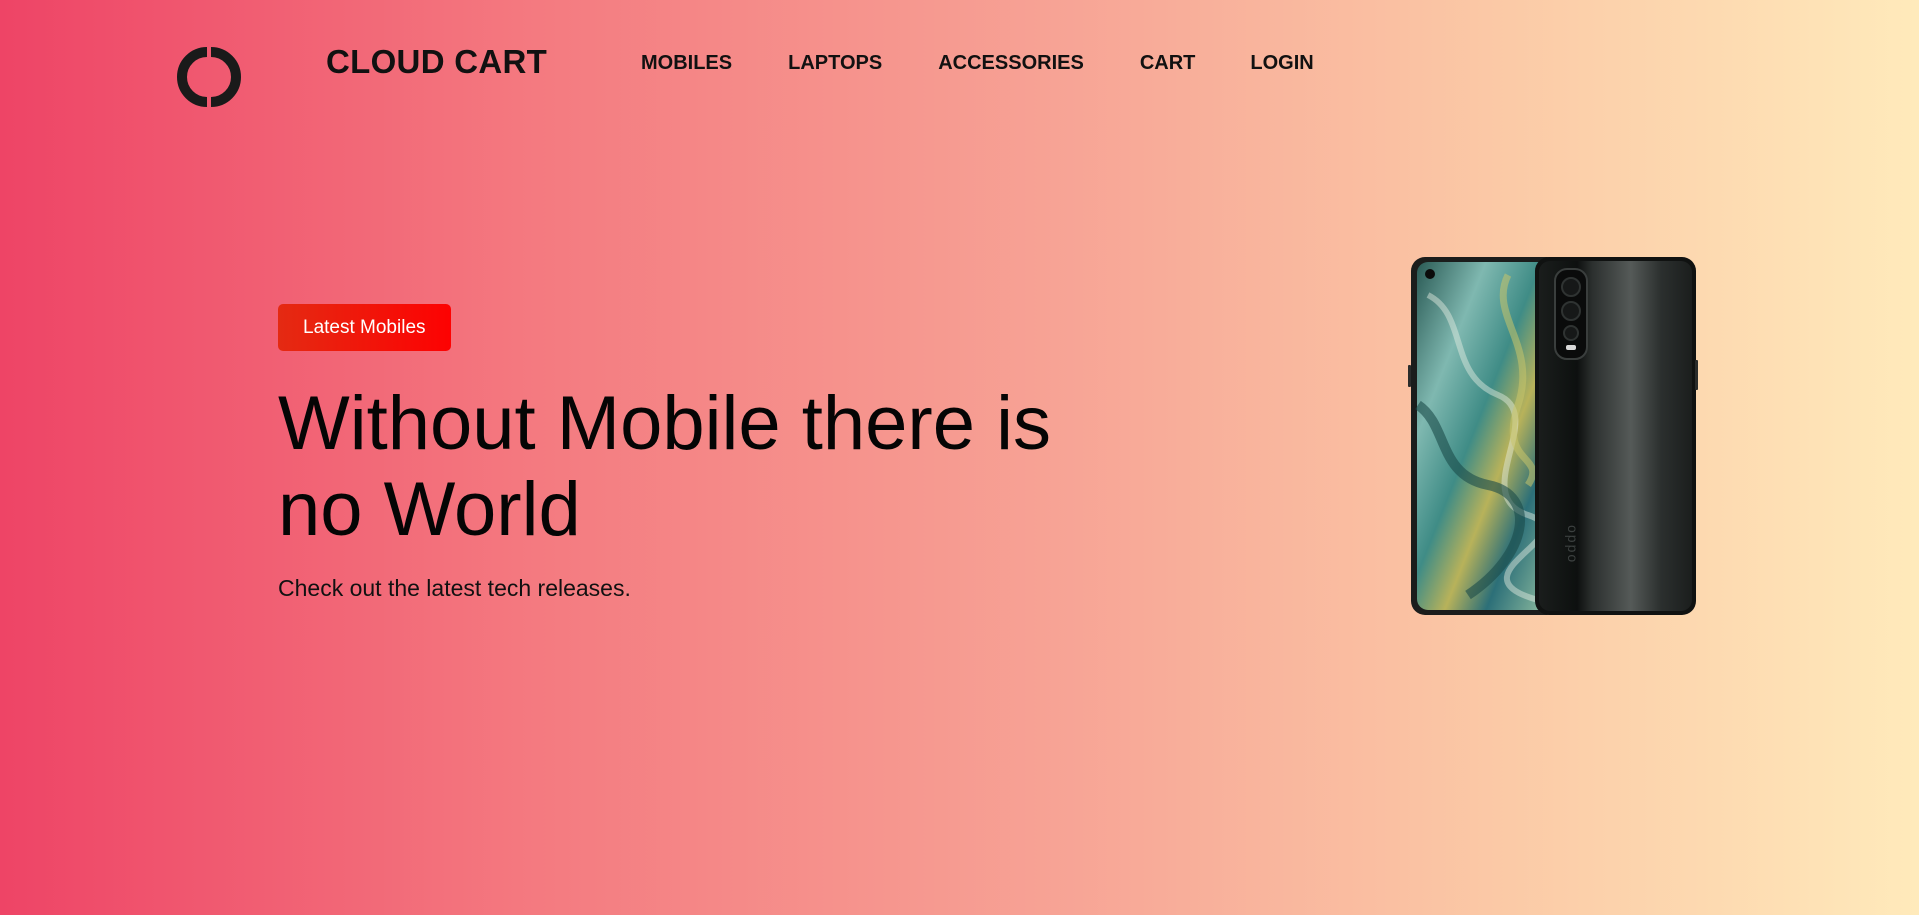  Describe the element at coordinates (664, 466) in the screenshot. I see `hero-headline: Without Mobile there is no World` at that location.